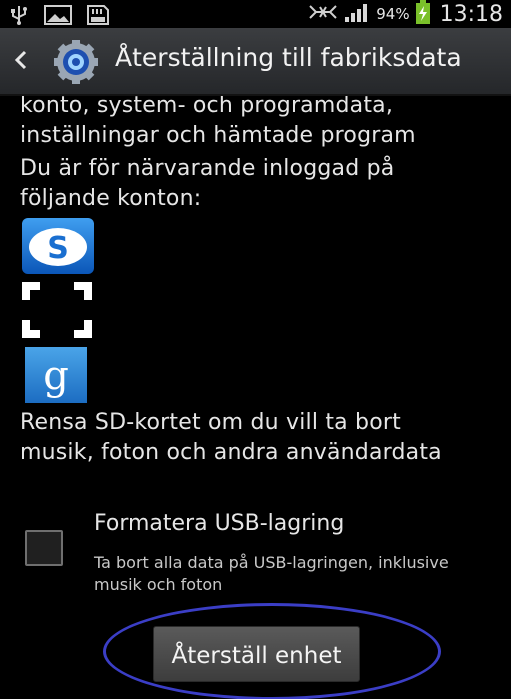 The height and width of the screenshot is (699, 511). I want to click on format-usb-checkbox, so click(44, 548).